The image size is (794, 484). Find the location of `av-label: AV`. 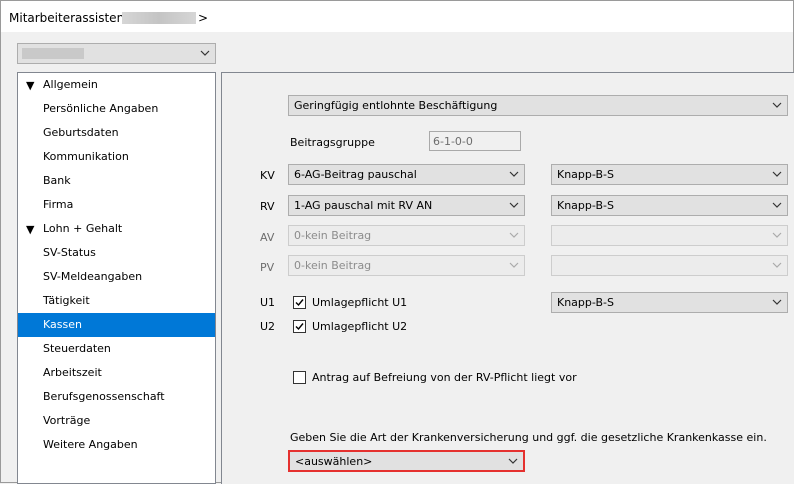

av-label: AV is located at coordinates (267, 237).